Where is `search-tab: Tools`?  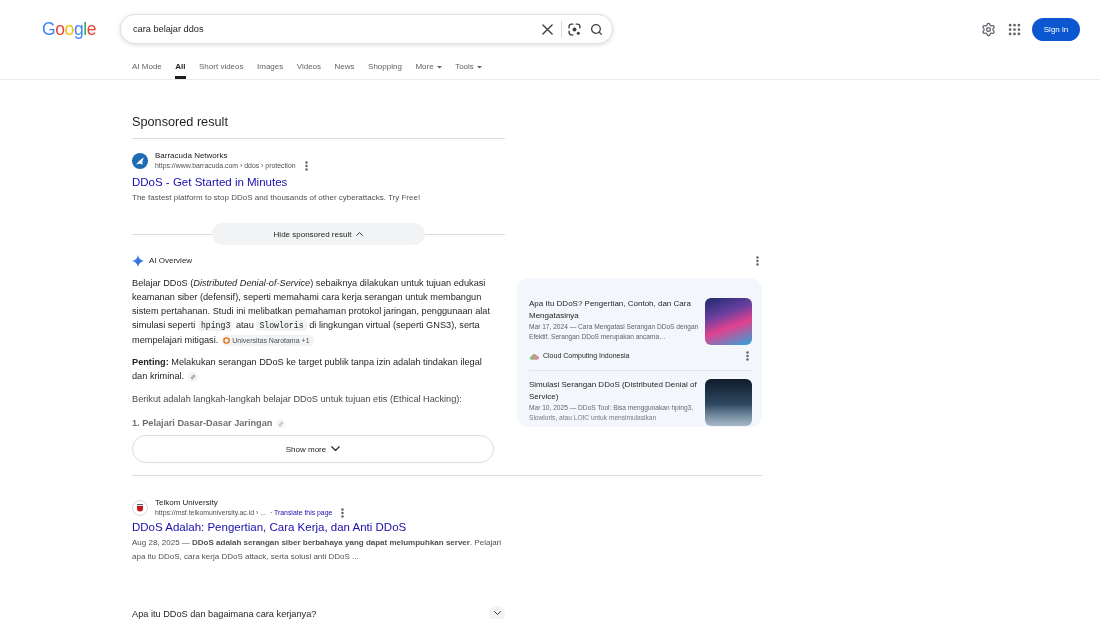 search-tab: Tools is located at coordinates (468, 68).